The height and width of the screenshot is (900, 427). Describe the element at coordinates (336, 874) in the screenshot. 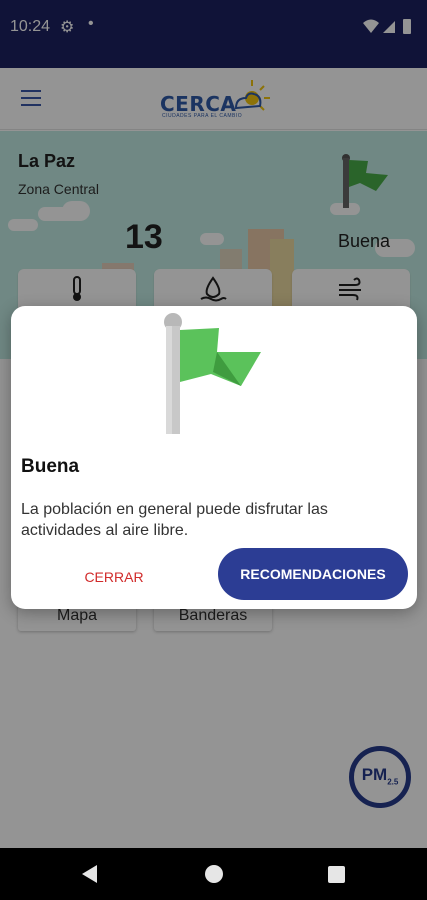

I see `recents-icon` at that location.